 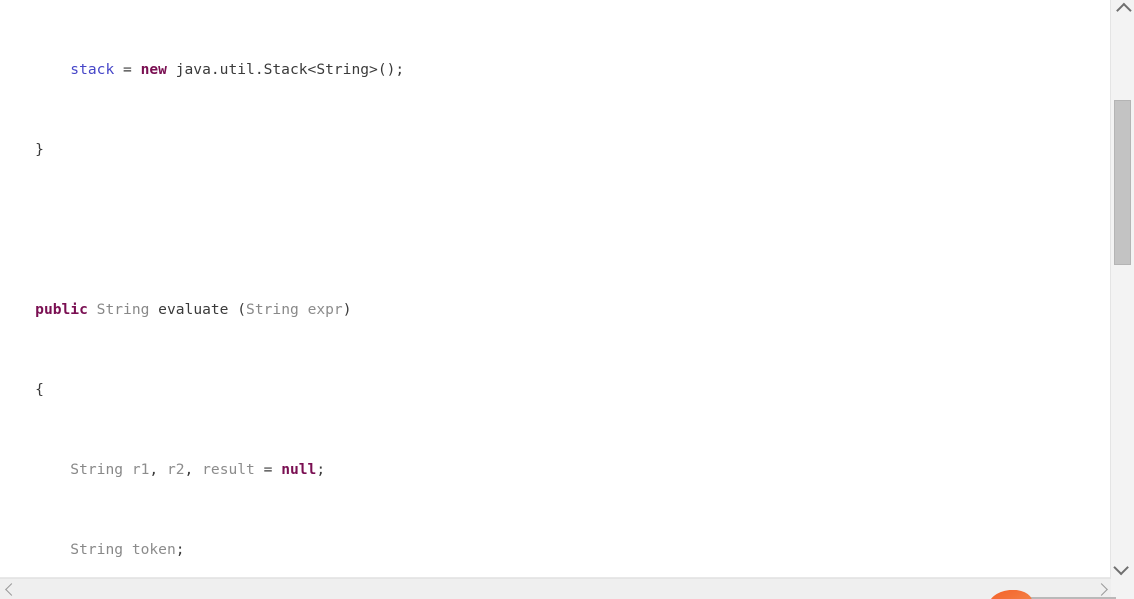 I want to click on chevron-up-icon, so click(x=1124, y=10).